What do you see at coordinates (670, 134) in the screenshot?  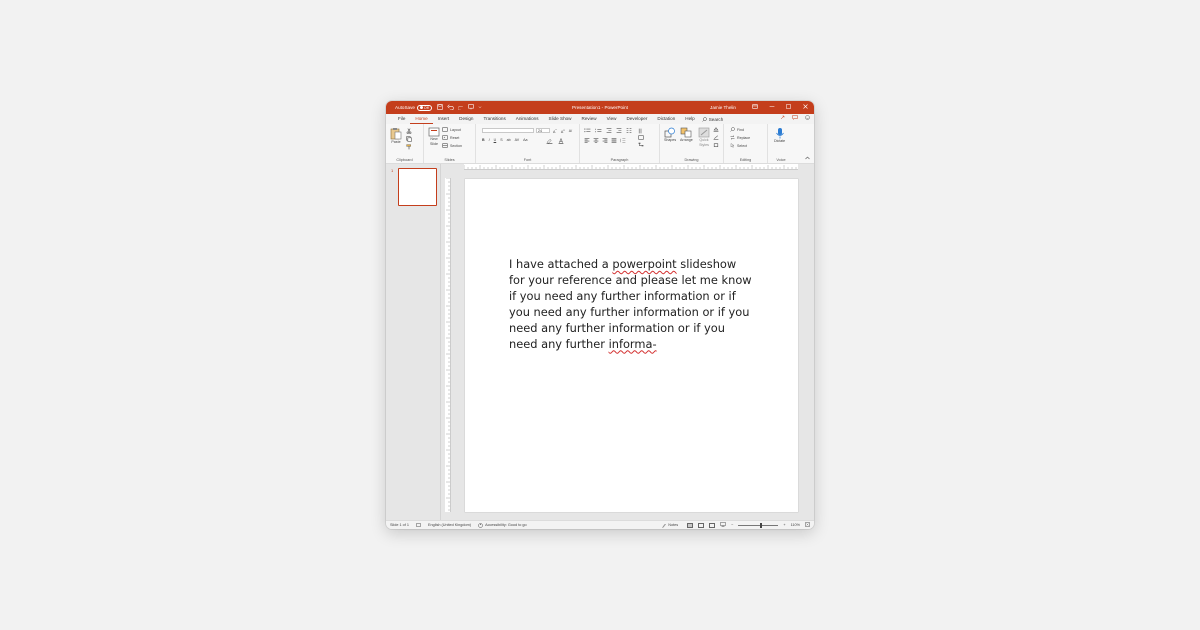 I see `shapes-button: Shapes` at bounding box center [670, 134].